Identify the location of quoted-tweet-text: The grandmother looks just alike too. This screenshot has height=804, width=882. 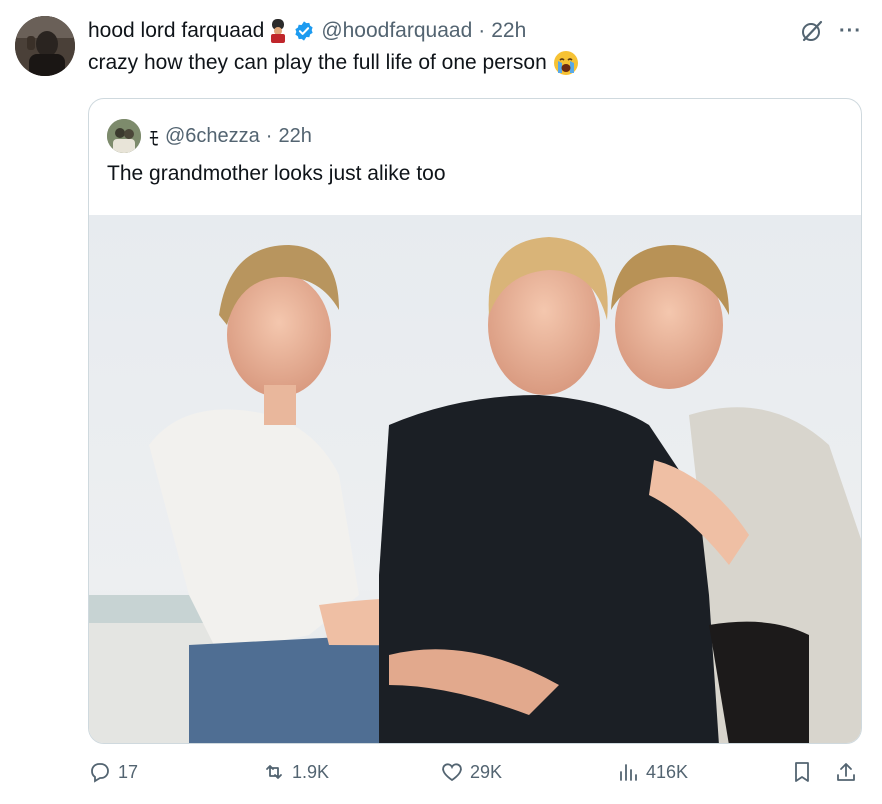
(276, 173).